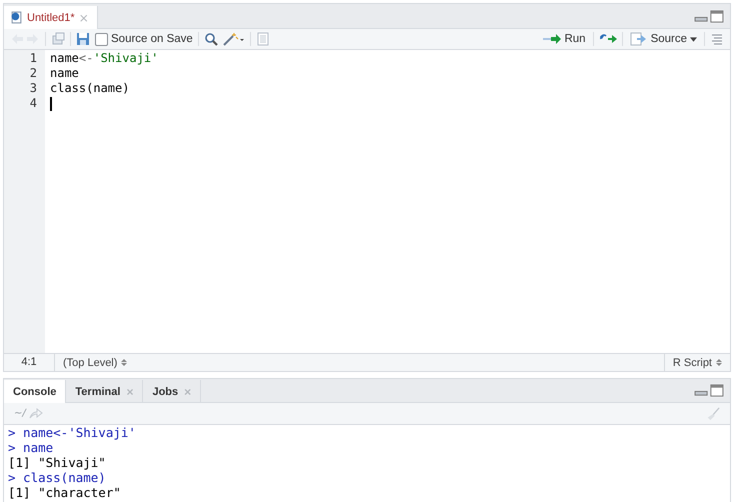 This screenshot has height=502, width=735. What do you see at coordinates (35, 391) in the screenshot?
I see `console-tab: Console` at bounding box center [35, 391].